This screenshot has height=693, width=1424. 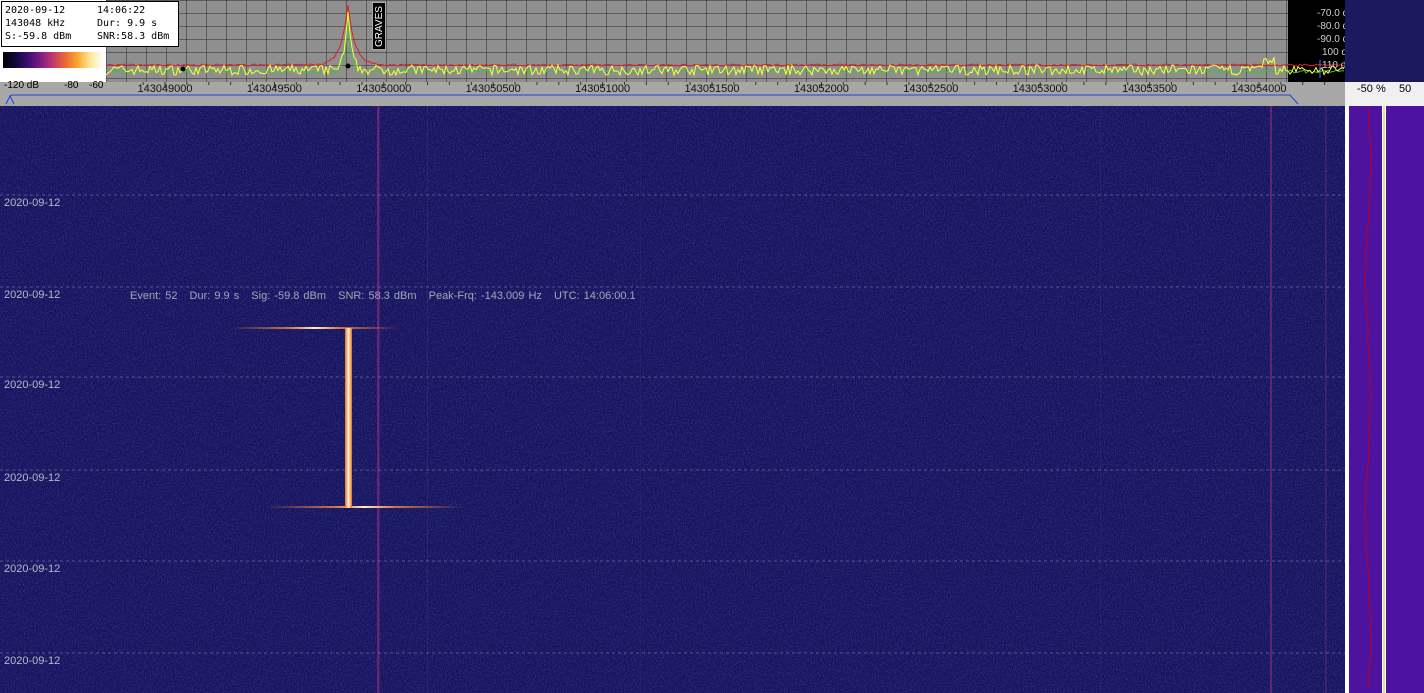 I want to click on frequency-tick-label: 143050000, so click(x=384, y=89).